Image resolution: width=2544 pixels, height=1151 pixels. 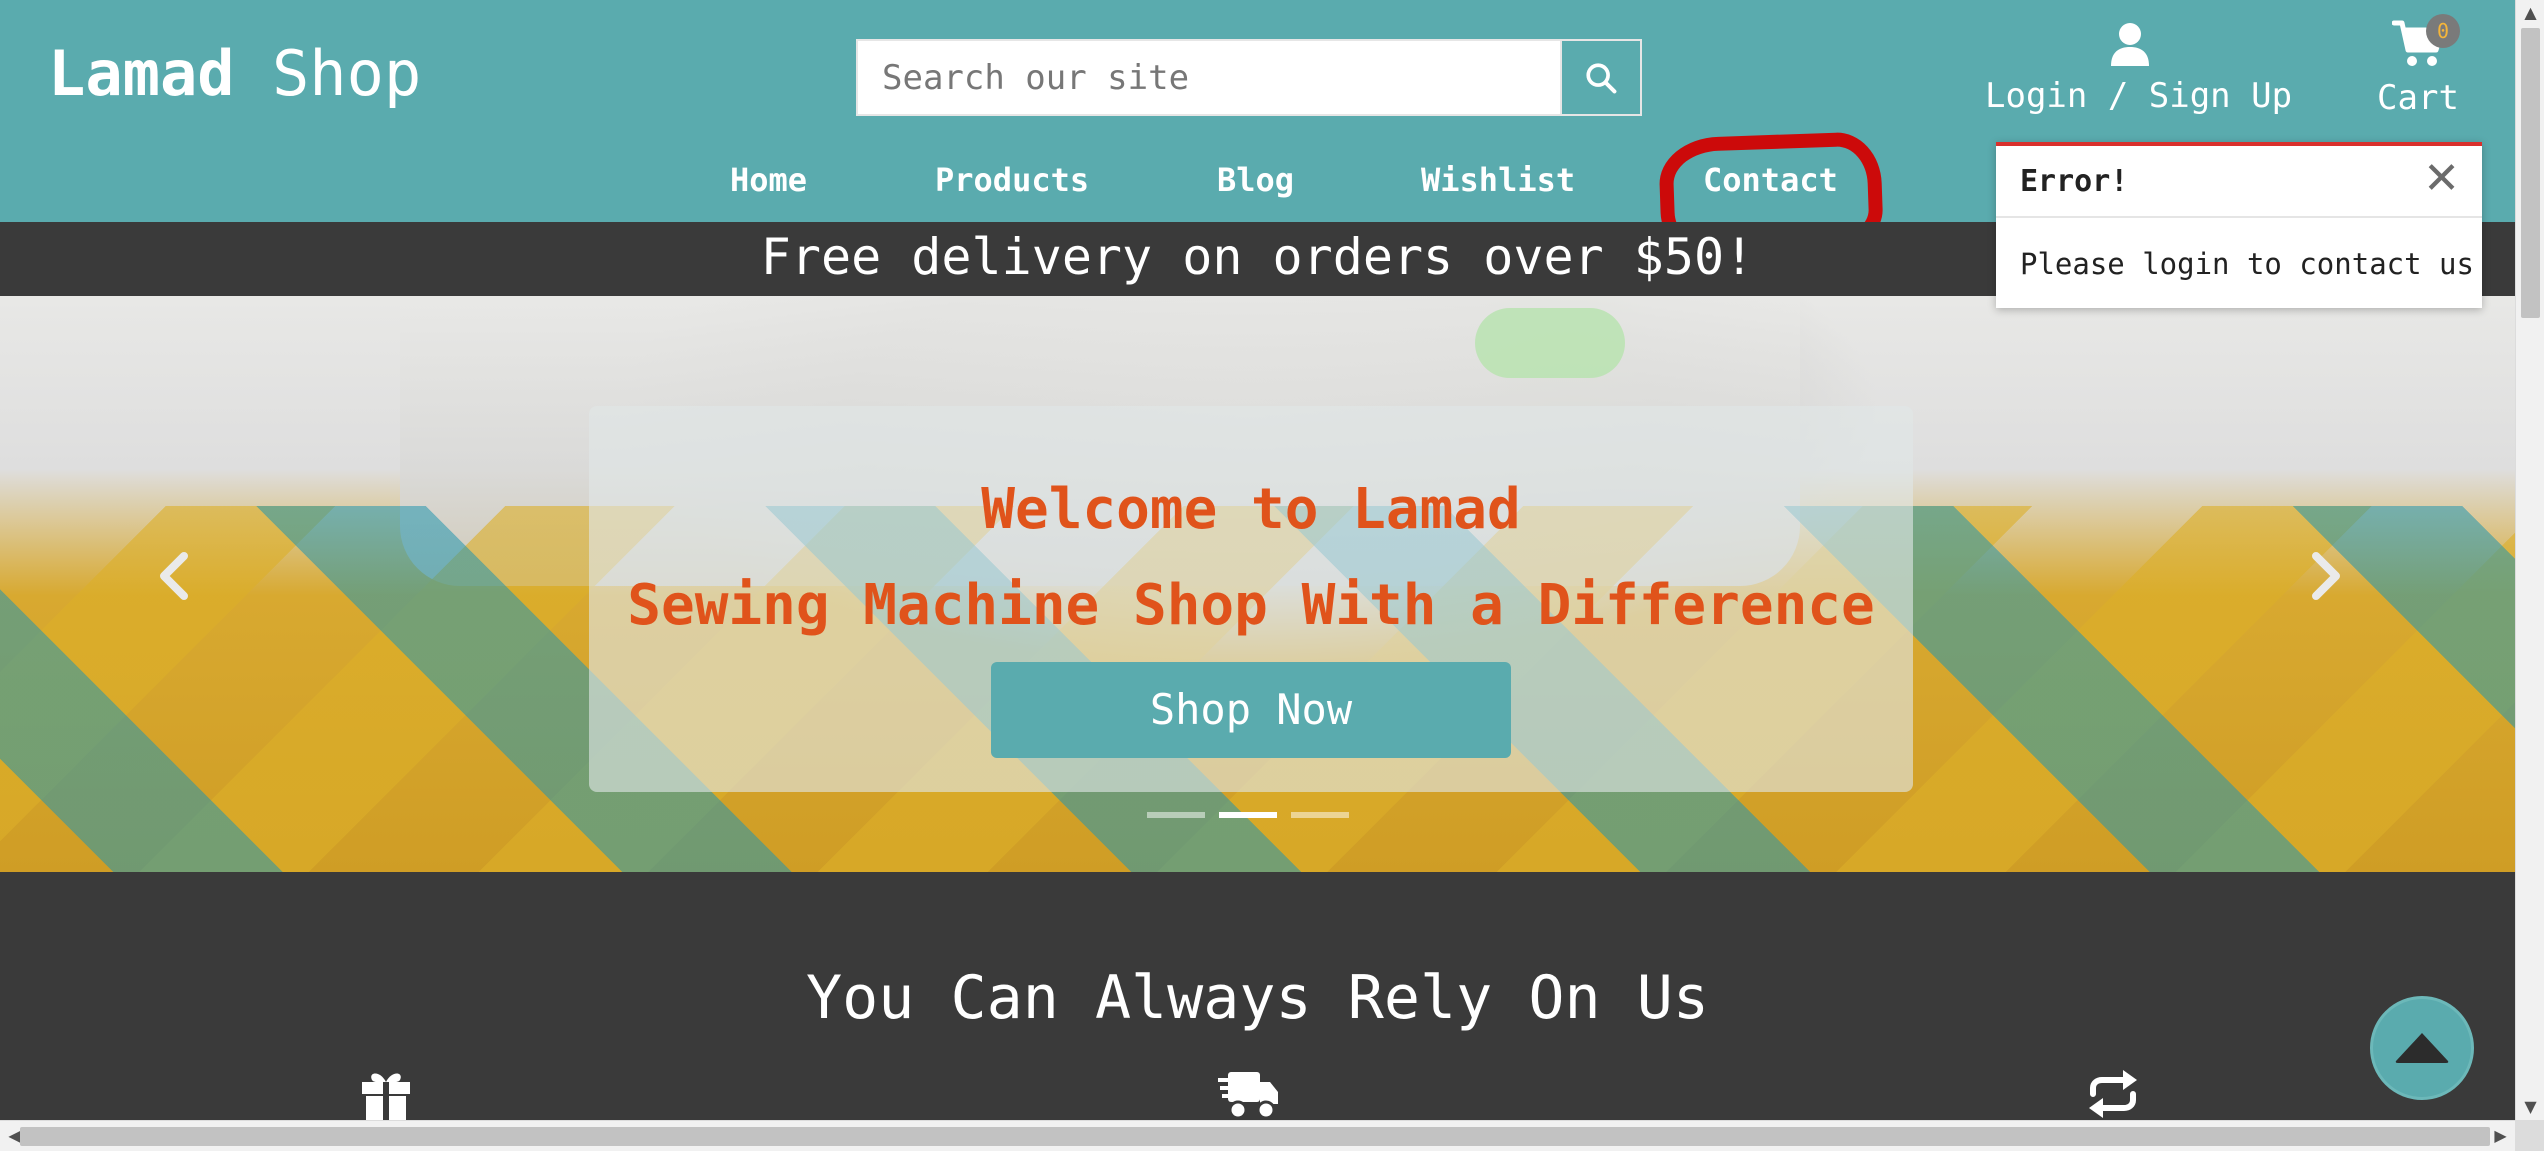 What do you see at coordinates (1550, 343) in the screenshot?
I see `start-stop-button-image` at bounding box center [1550, 343].